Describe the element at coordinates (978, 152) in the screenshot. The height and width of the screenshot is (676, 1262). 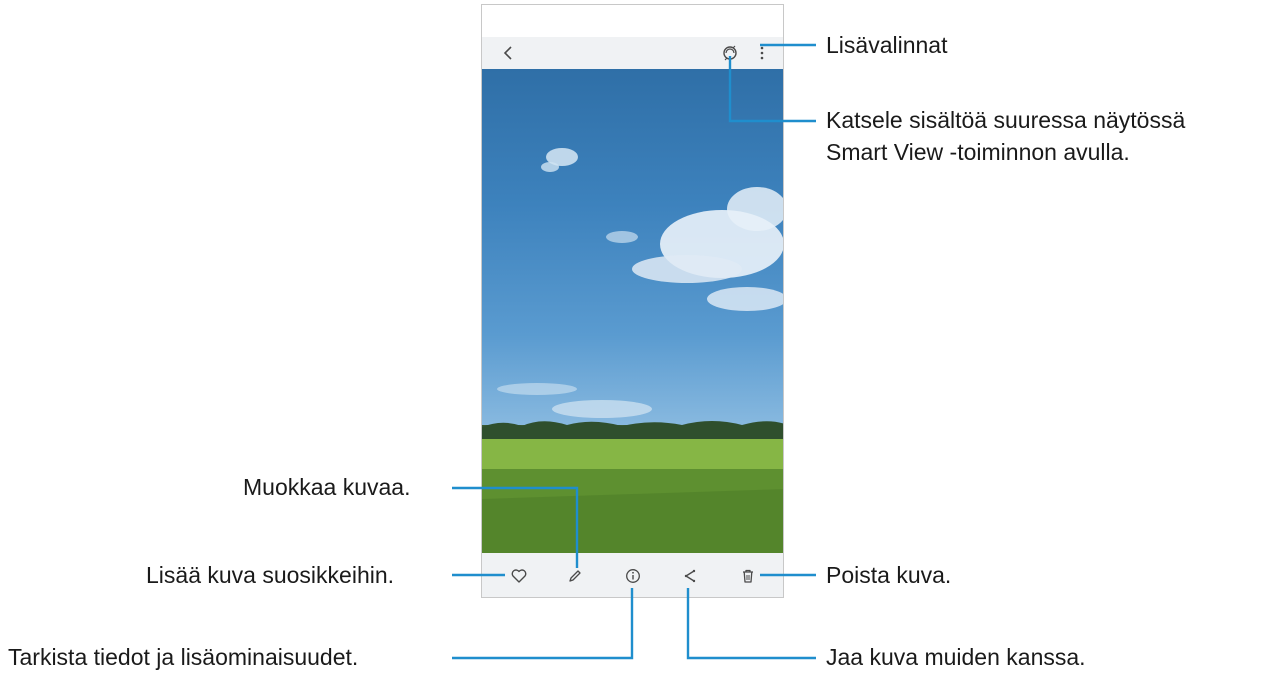
I see `callout-smart-view-line2: Smart View -toiminnon avulla.` at that location.